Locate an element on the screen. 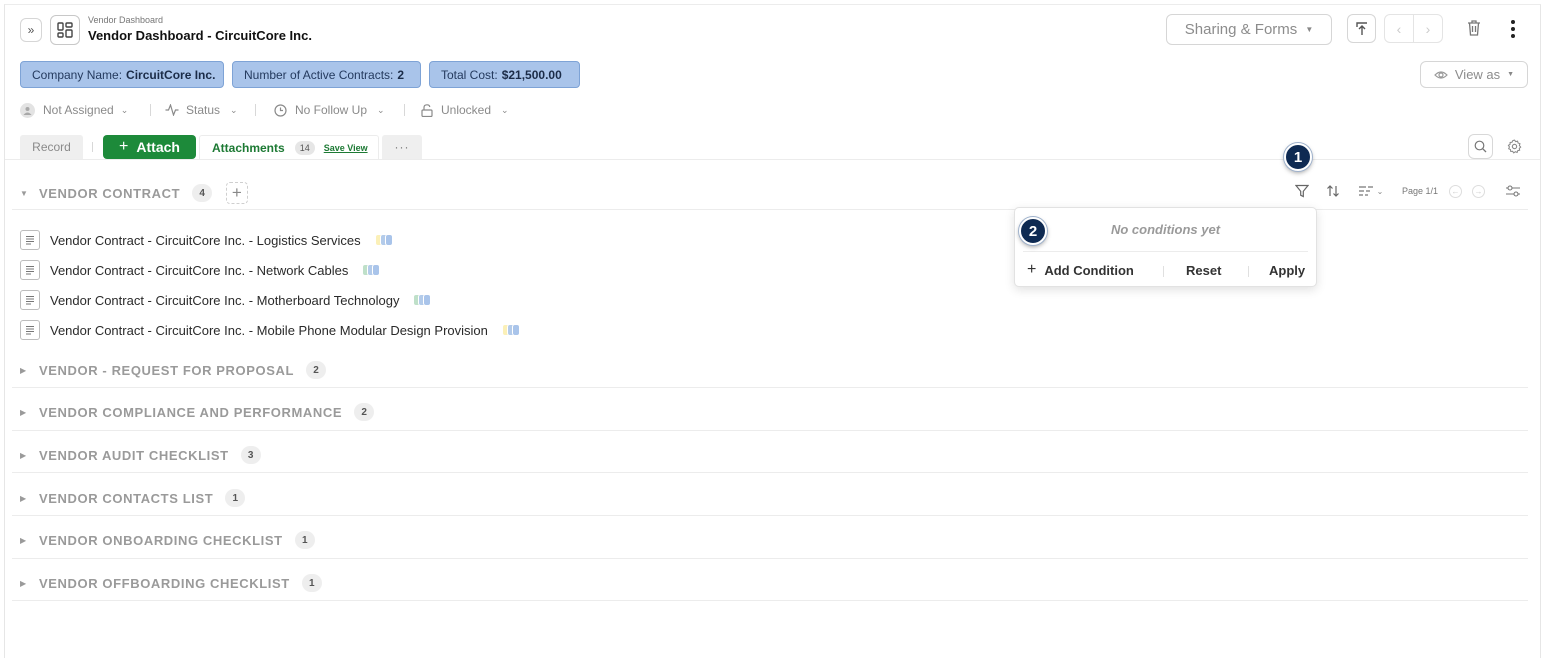 The width and height of the screenshot is (1545, 658). attachments-count-badge: 14 is located at coordinates (304, 147).